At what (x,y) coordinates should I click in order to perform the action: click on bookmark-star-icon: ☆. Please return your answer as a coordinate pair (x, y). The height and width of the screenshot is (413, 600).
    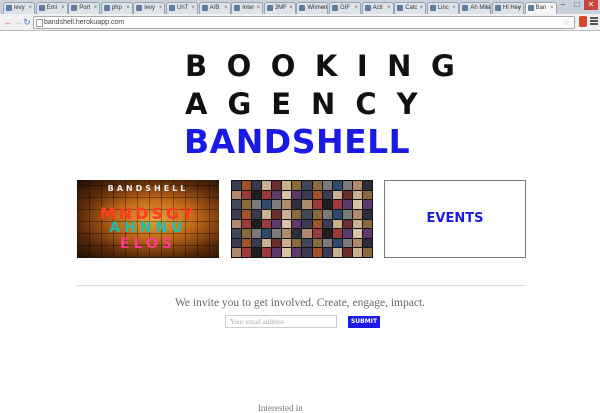
    Looking at the image, I should click on (566, 22).